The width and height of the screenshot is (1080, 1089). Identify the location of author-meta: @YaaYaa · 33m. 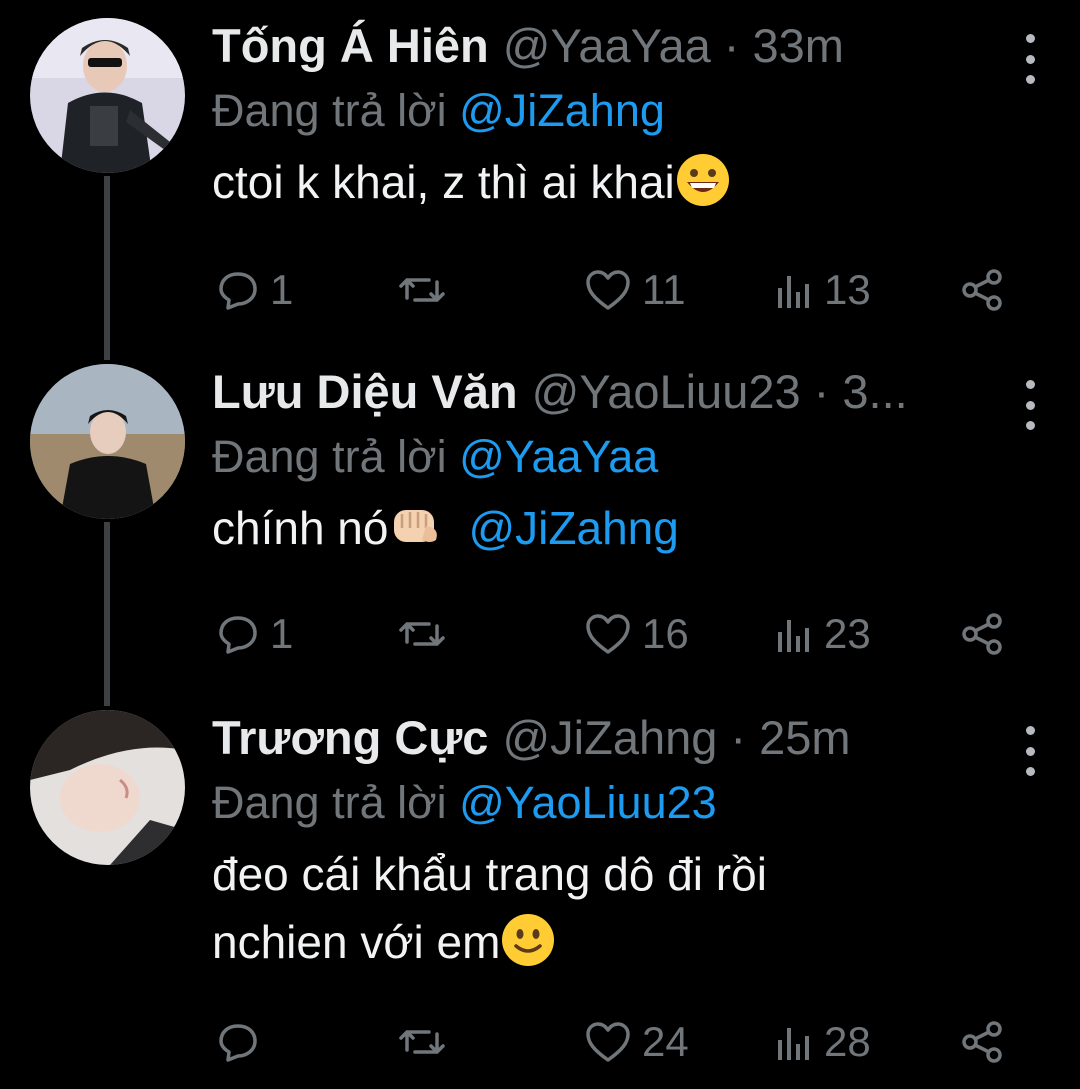
(673, 45).